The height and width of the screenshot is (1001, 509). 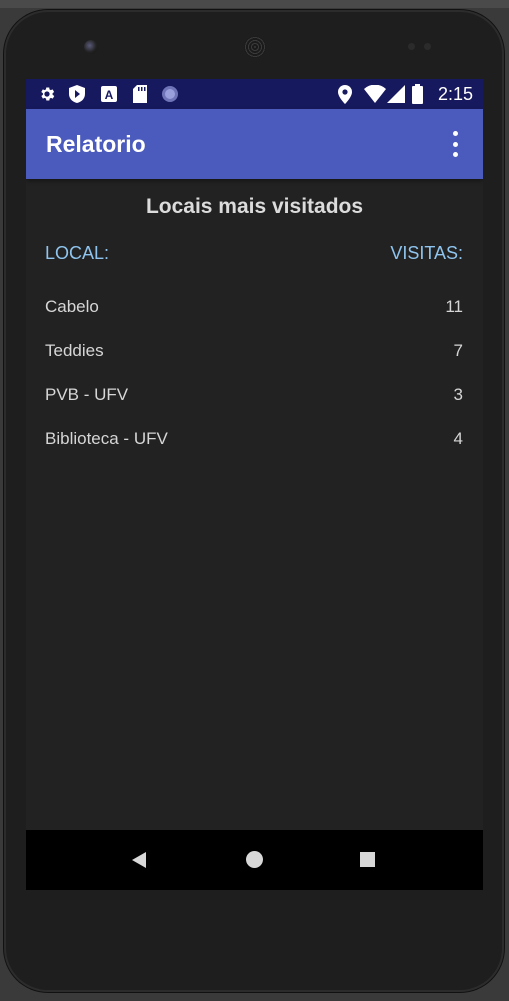 I want to click on app-title: Relatorio, so click(x=96, y=144).